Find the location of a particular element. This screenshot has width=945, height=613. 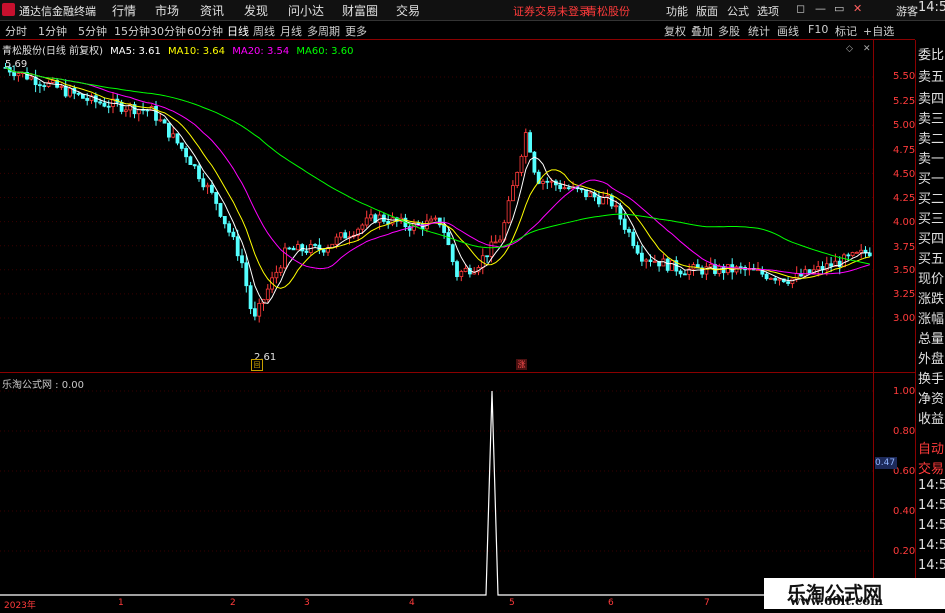

price-tick: 5.00 is located at coordinates (904, 125).